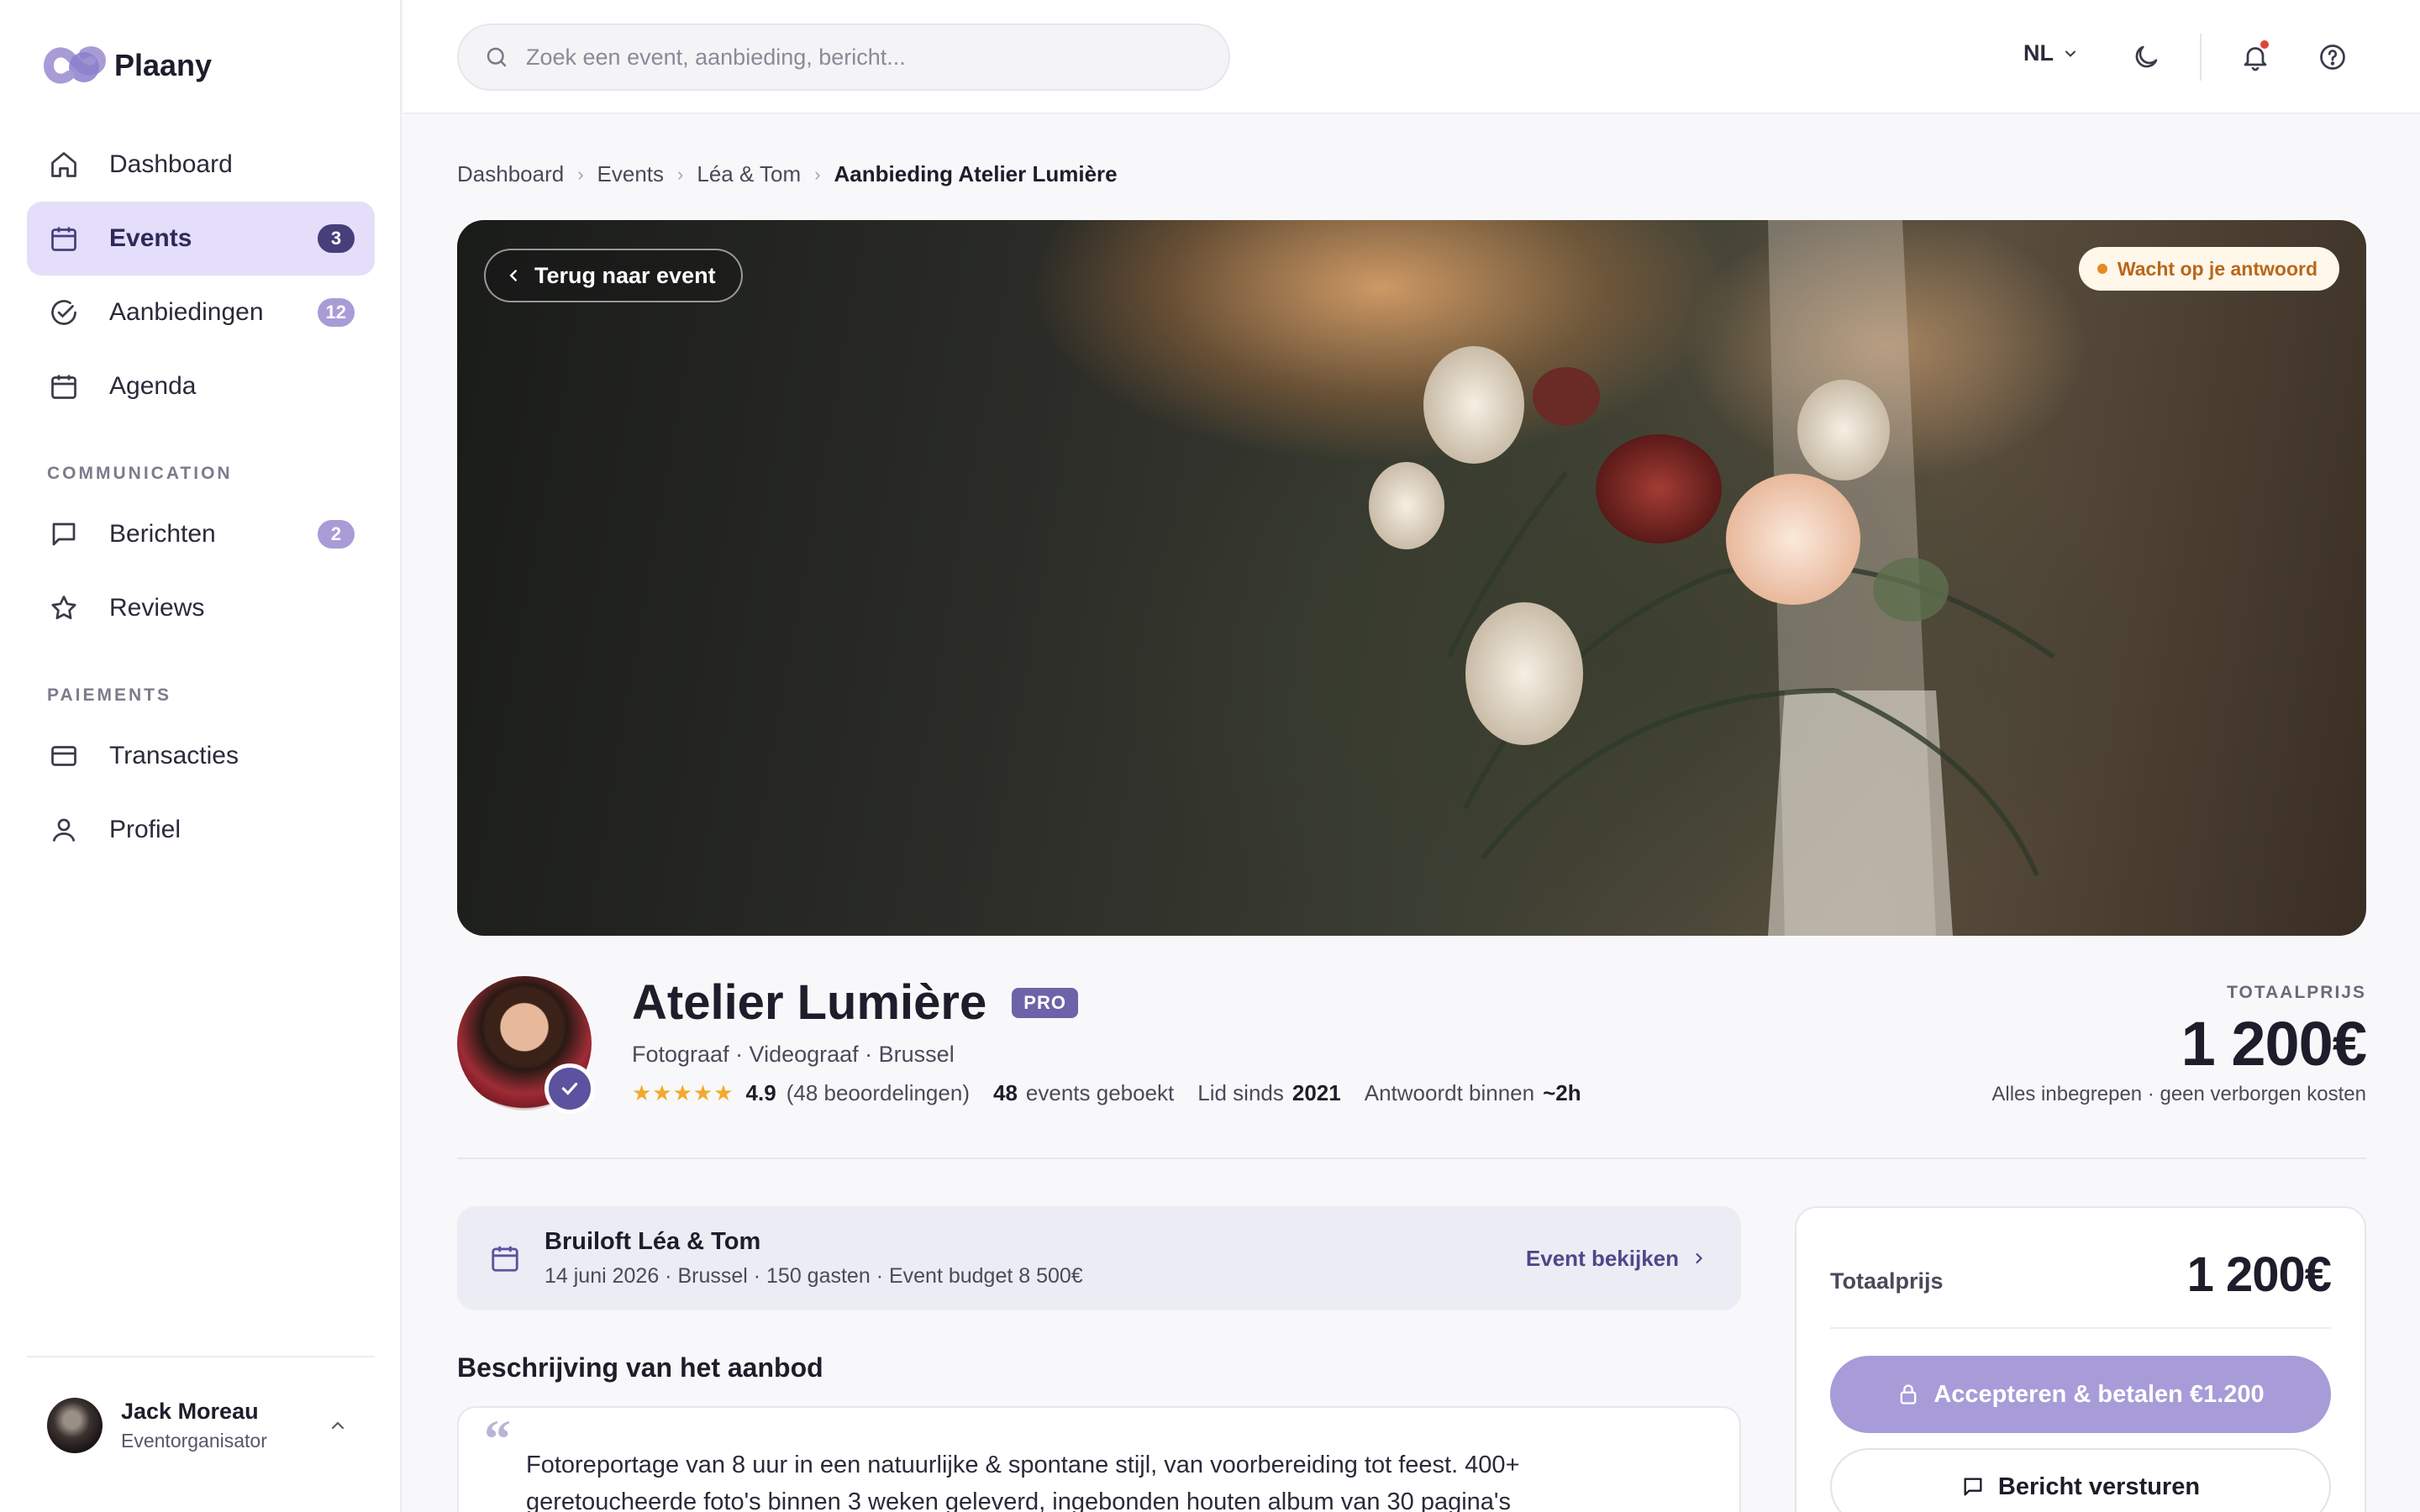 This screenshot has width=2420, height=1512. What do you see at coordinates (201, 695) in the screenshot?
I see `payments-section: PAIEMENTS` at bounding box center [201, 695].